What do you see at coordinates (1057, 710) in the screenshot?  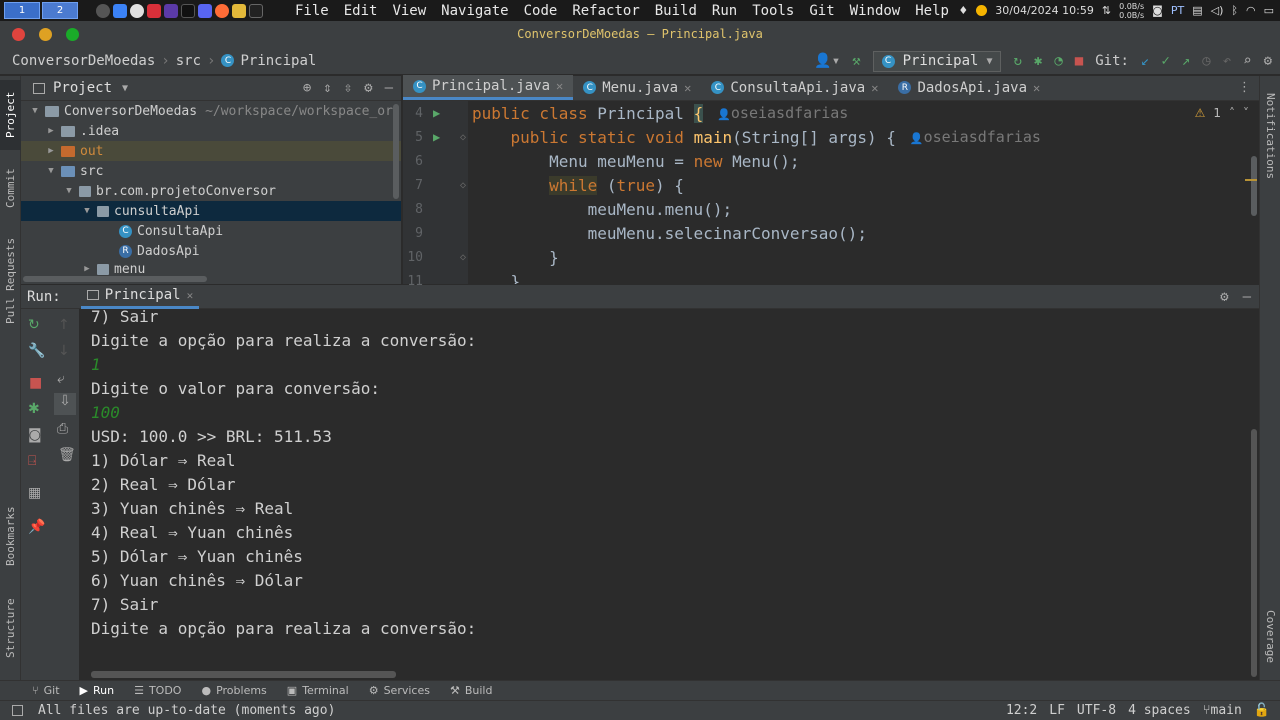 I see `line-separator: LF` at bounding box center [1057, 710].